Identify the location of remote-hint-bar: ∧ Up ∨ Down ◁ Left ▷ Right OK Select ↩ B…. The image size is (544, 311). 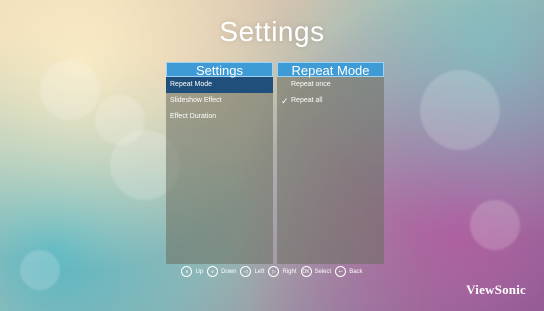
(272, 271).